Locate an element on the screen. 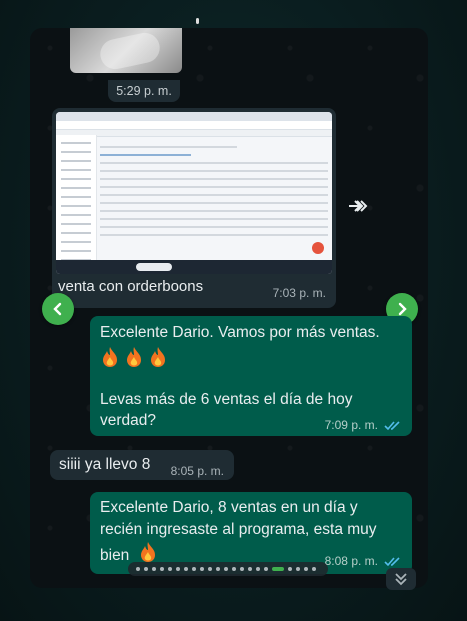 This screenshot has height=621, width=467. carousel-indicator is located at coordinates (228, 569).